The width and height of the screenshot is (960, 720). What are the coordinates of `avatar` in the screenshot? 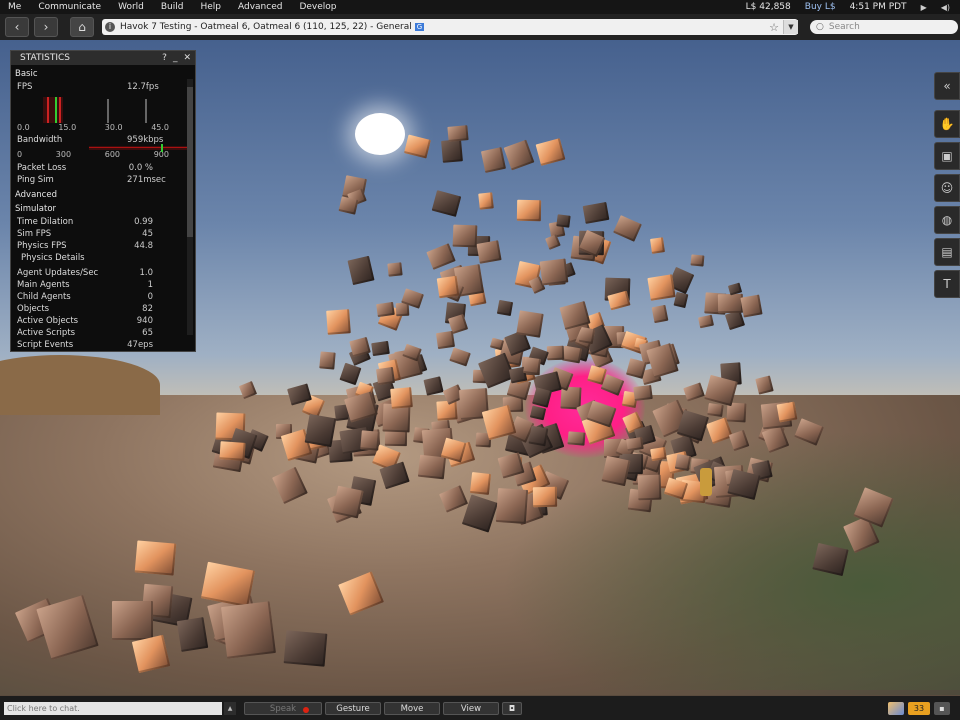 It's located at (706, 482).